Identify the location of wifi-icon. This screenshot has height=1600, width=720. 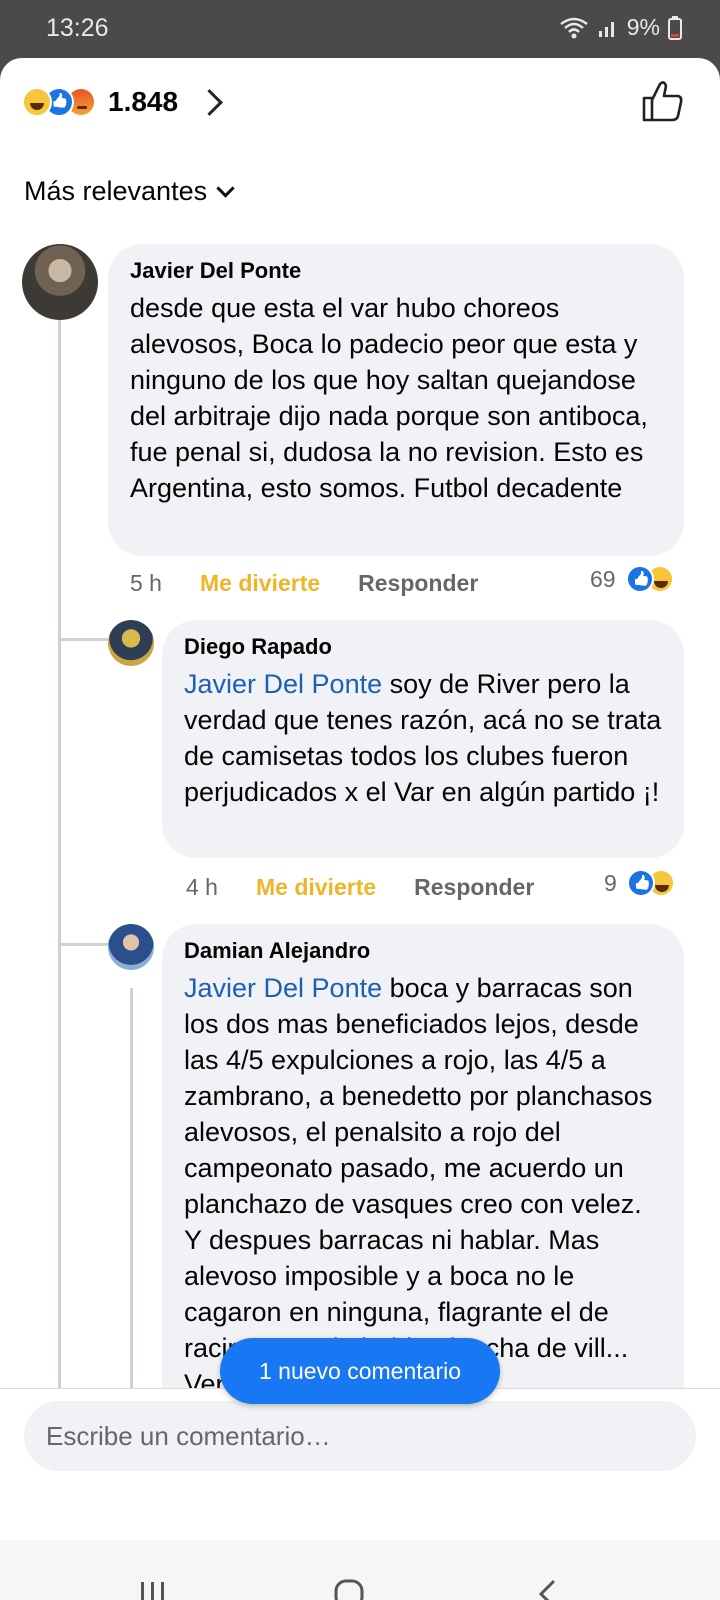
(573, 27).